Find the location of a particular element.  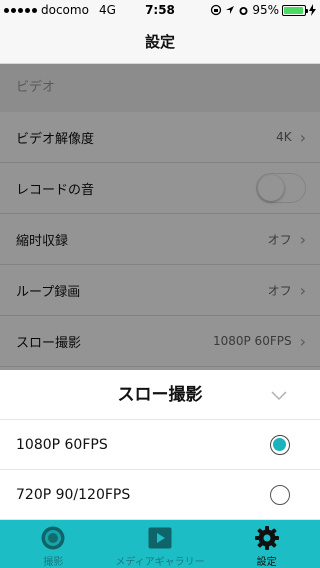

tab-bar: 撮影 メディアギャラリー 設定 is located at coordinates (160, 544).